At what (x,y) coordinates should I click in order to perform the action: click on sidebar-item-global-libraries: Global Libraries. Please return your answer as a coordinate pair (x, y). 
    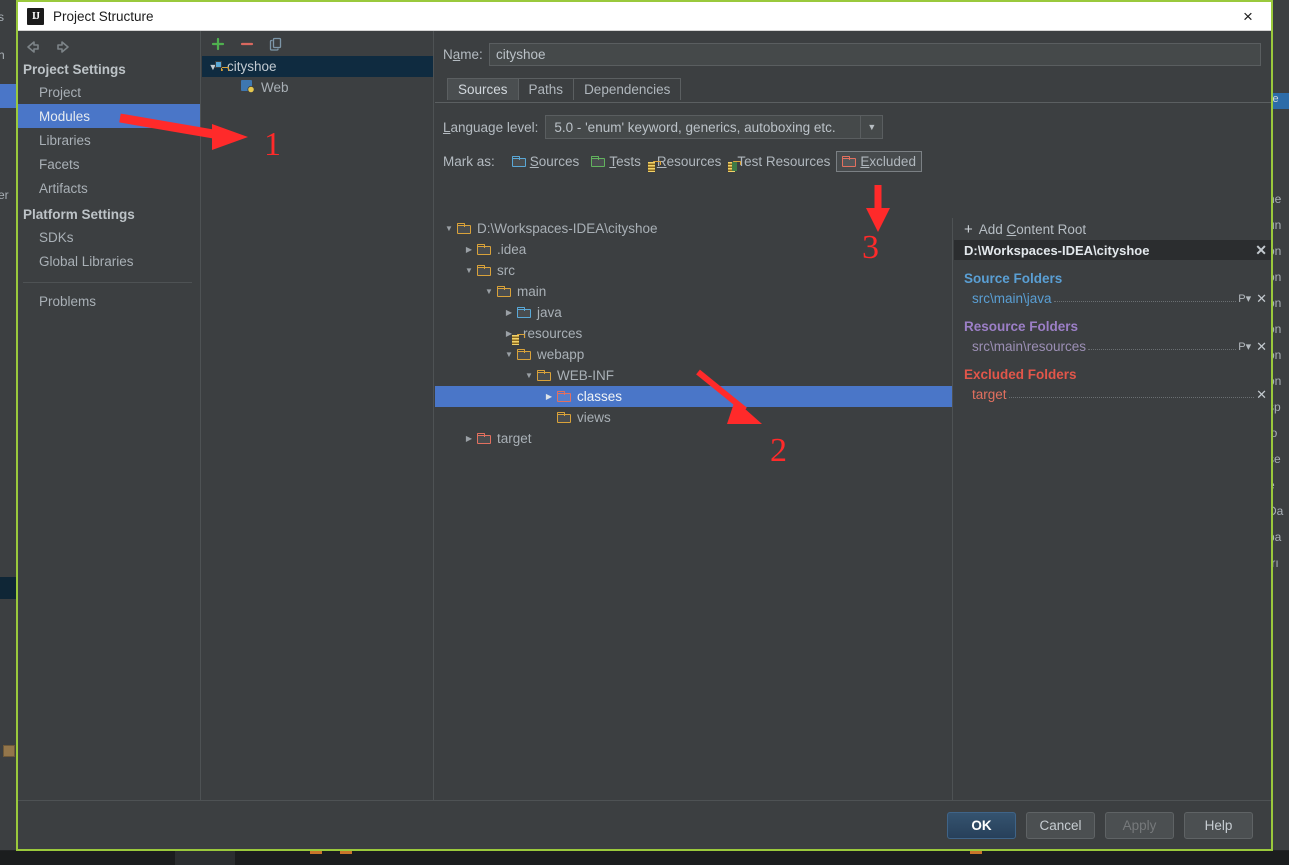
    Looking at the image, I should click on (109, 261).